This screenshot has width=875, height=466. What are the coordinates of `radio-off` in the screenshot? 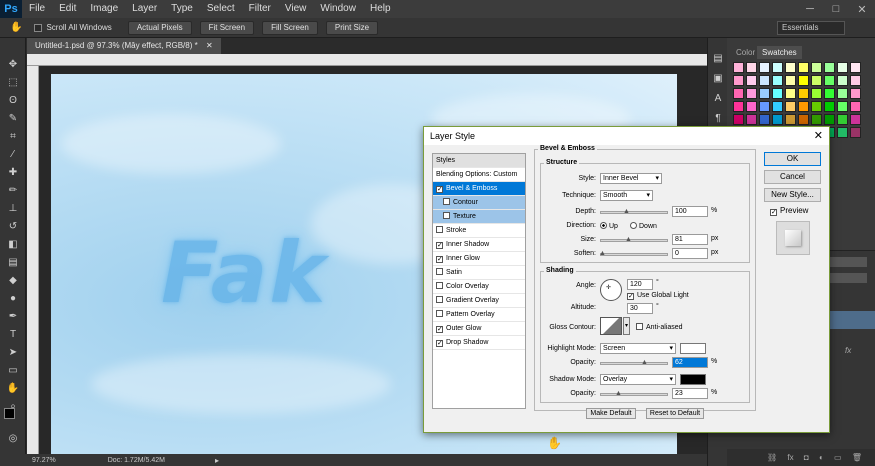 It's located at (633, 225).